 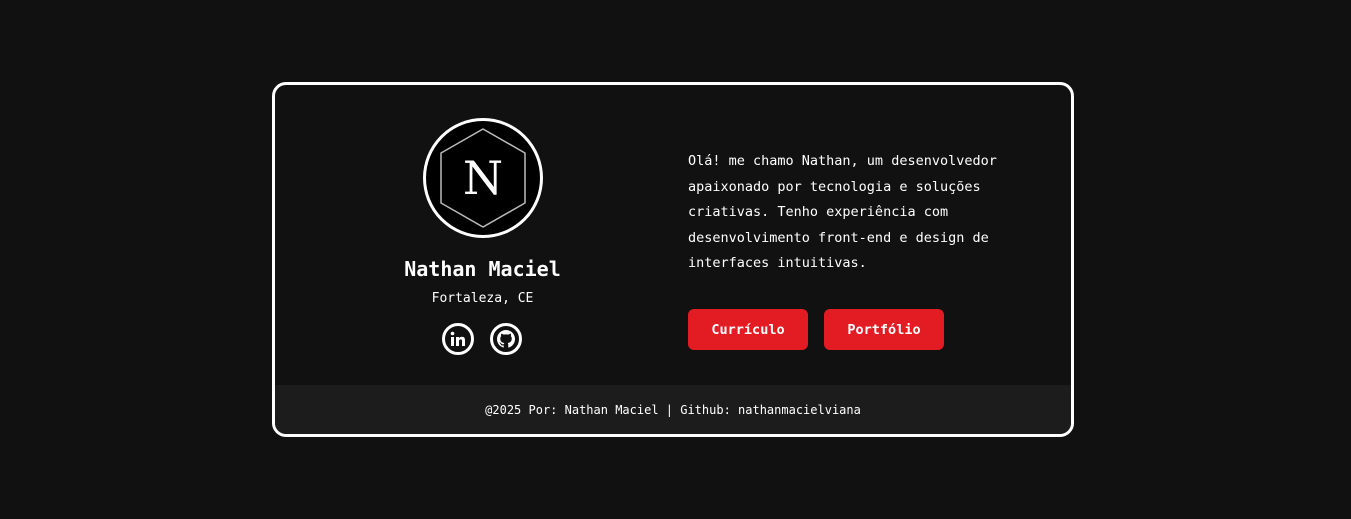 I want to click on linkedin-icon, so click(x=457, y=338).